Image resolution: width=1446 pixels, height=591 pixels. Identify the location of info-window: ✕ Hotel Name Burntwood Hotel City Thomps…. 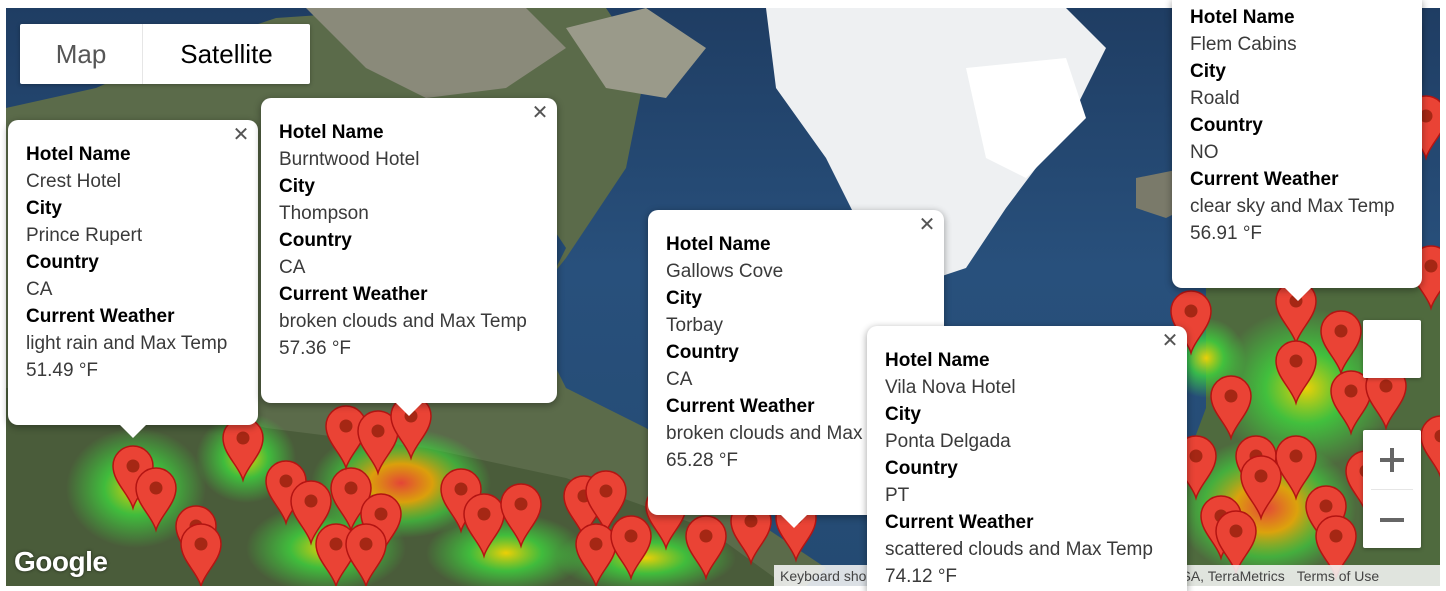
(409, 250).